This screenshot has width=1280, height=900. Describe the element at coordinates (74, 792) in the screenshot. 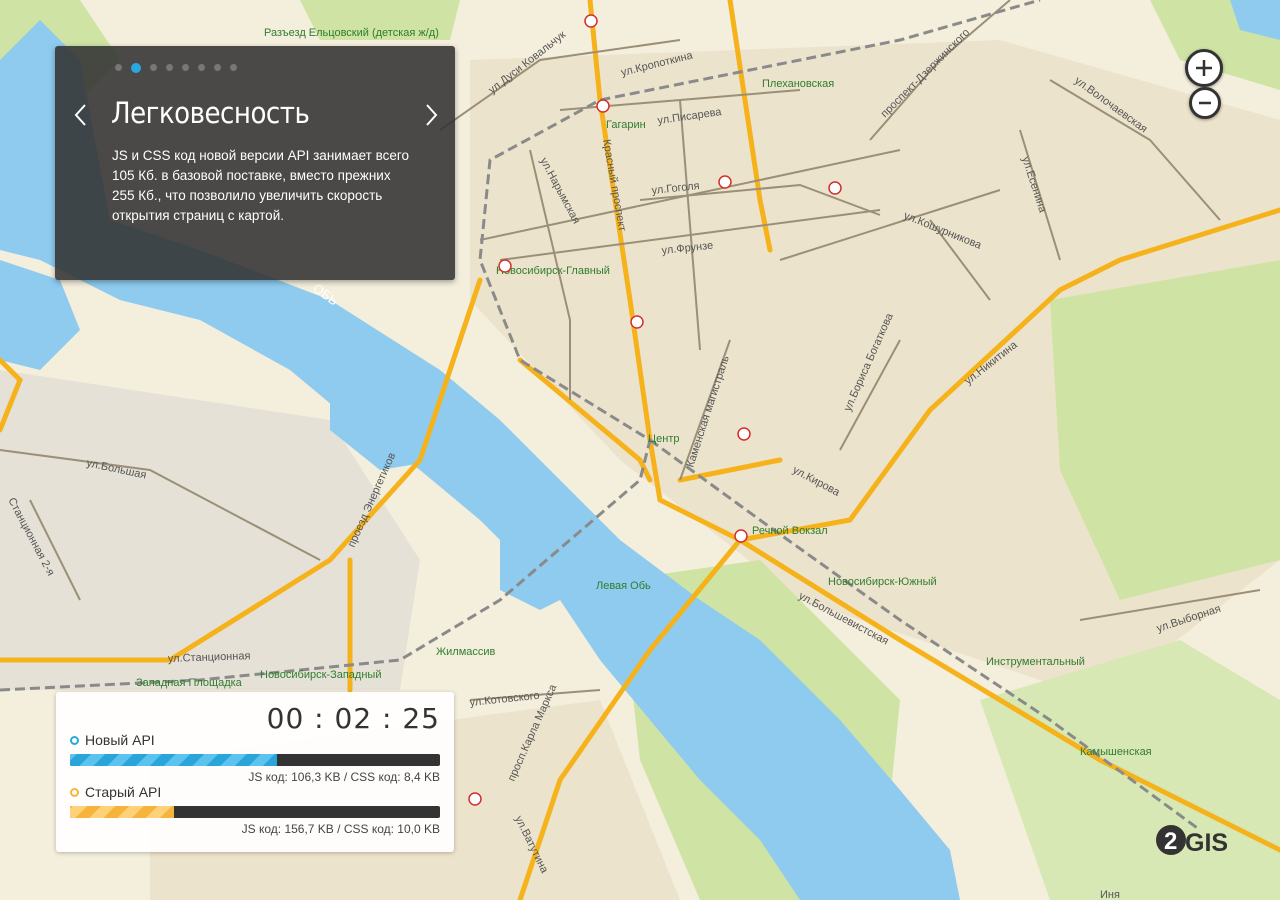

I see `old-api-legend-icon` at that location.